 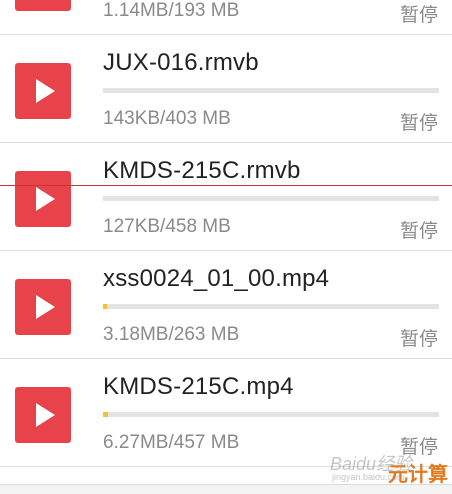 What do you see at coordinates (226, 185) in the screenshot?
I see `annotation-line` at bounding box center [226, 185].